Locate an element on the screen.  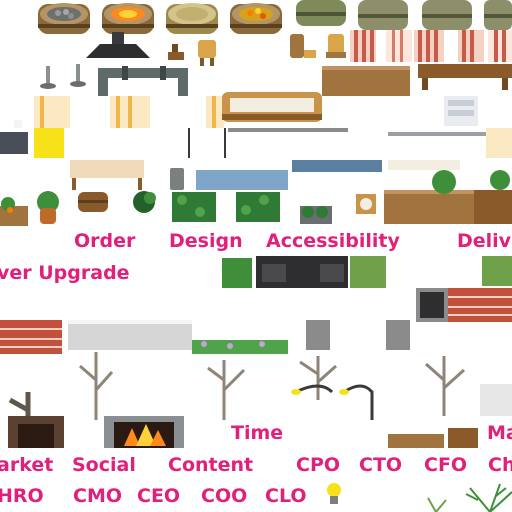
wooden-table-sprite is located at coordinates (107, 175).